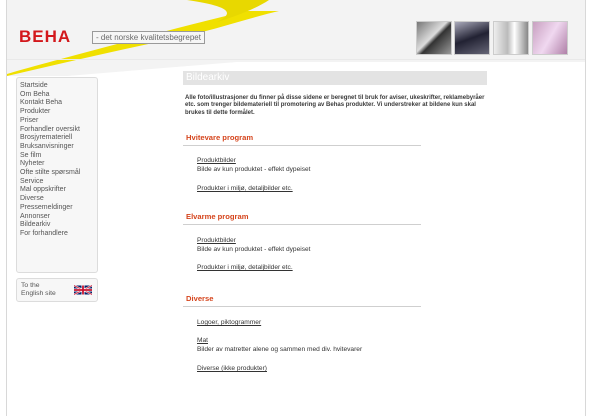  What do you see at coordinates (216, 160) in the screenshot?
I see `link-produktbilder-hvitevare: Produktbilder` at bounding box center [216, 160].